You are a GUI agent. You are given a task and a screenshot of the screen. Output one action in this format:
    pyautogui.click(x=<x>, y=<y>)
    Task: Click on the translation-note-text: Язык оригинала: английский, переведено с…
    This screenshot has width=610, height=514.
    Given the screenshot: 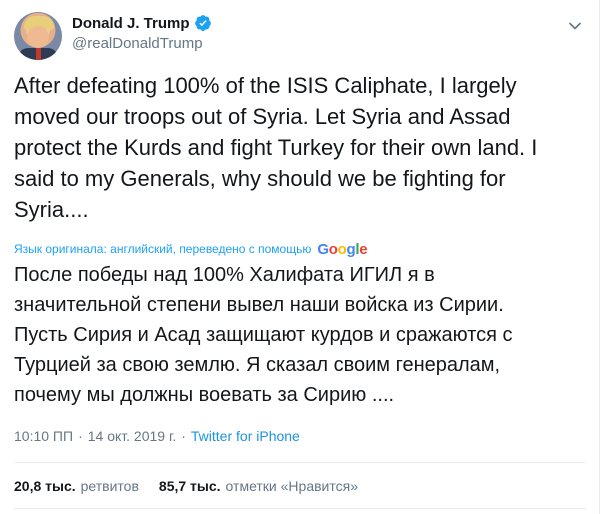 What is the action you would take?
    pyautogui.click(x=163, y=249)
    